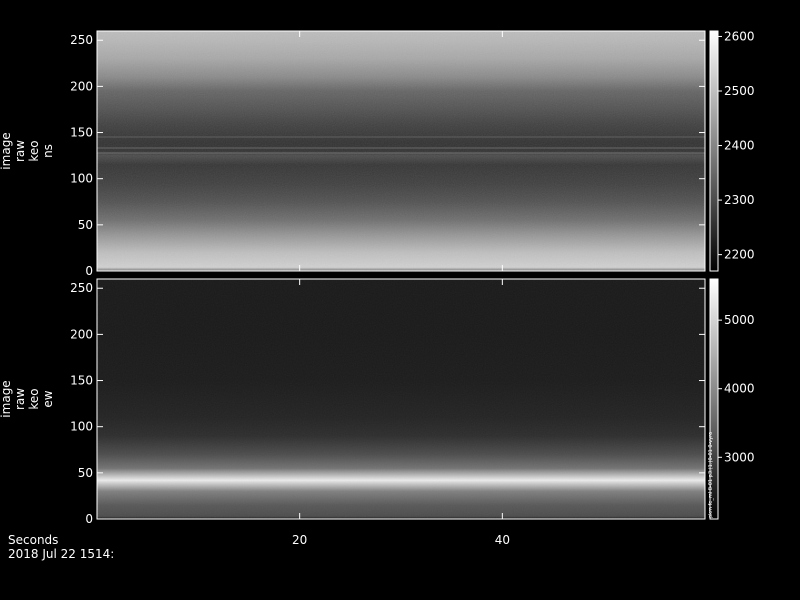  I want to click on panel-label-line-4: ns, so click(48, 151).